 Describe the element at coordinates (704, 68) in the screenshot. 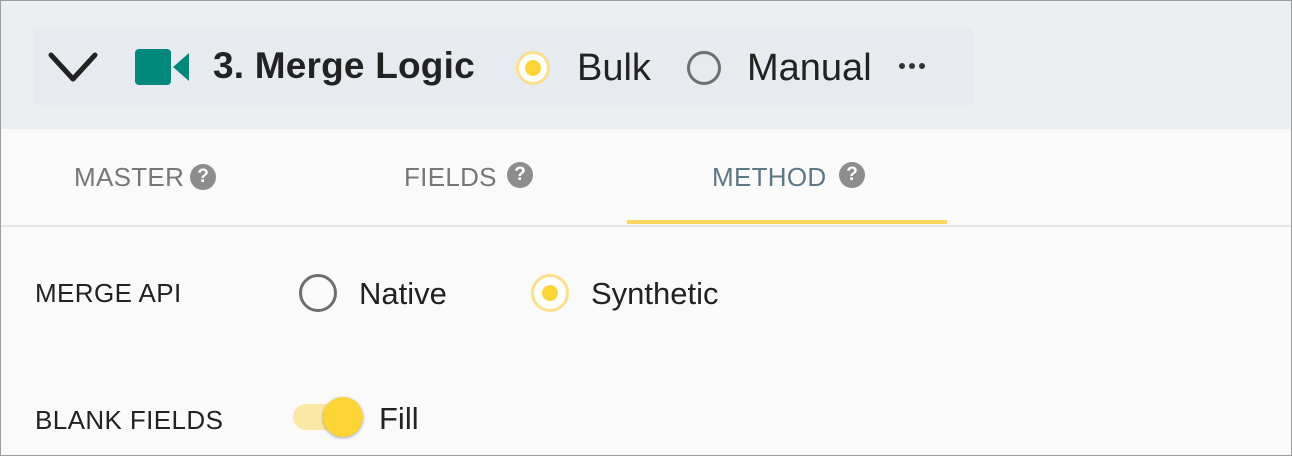

I see `mode-manual-radio` at that location.